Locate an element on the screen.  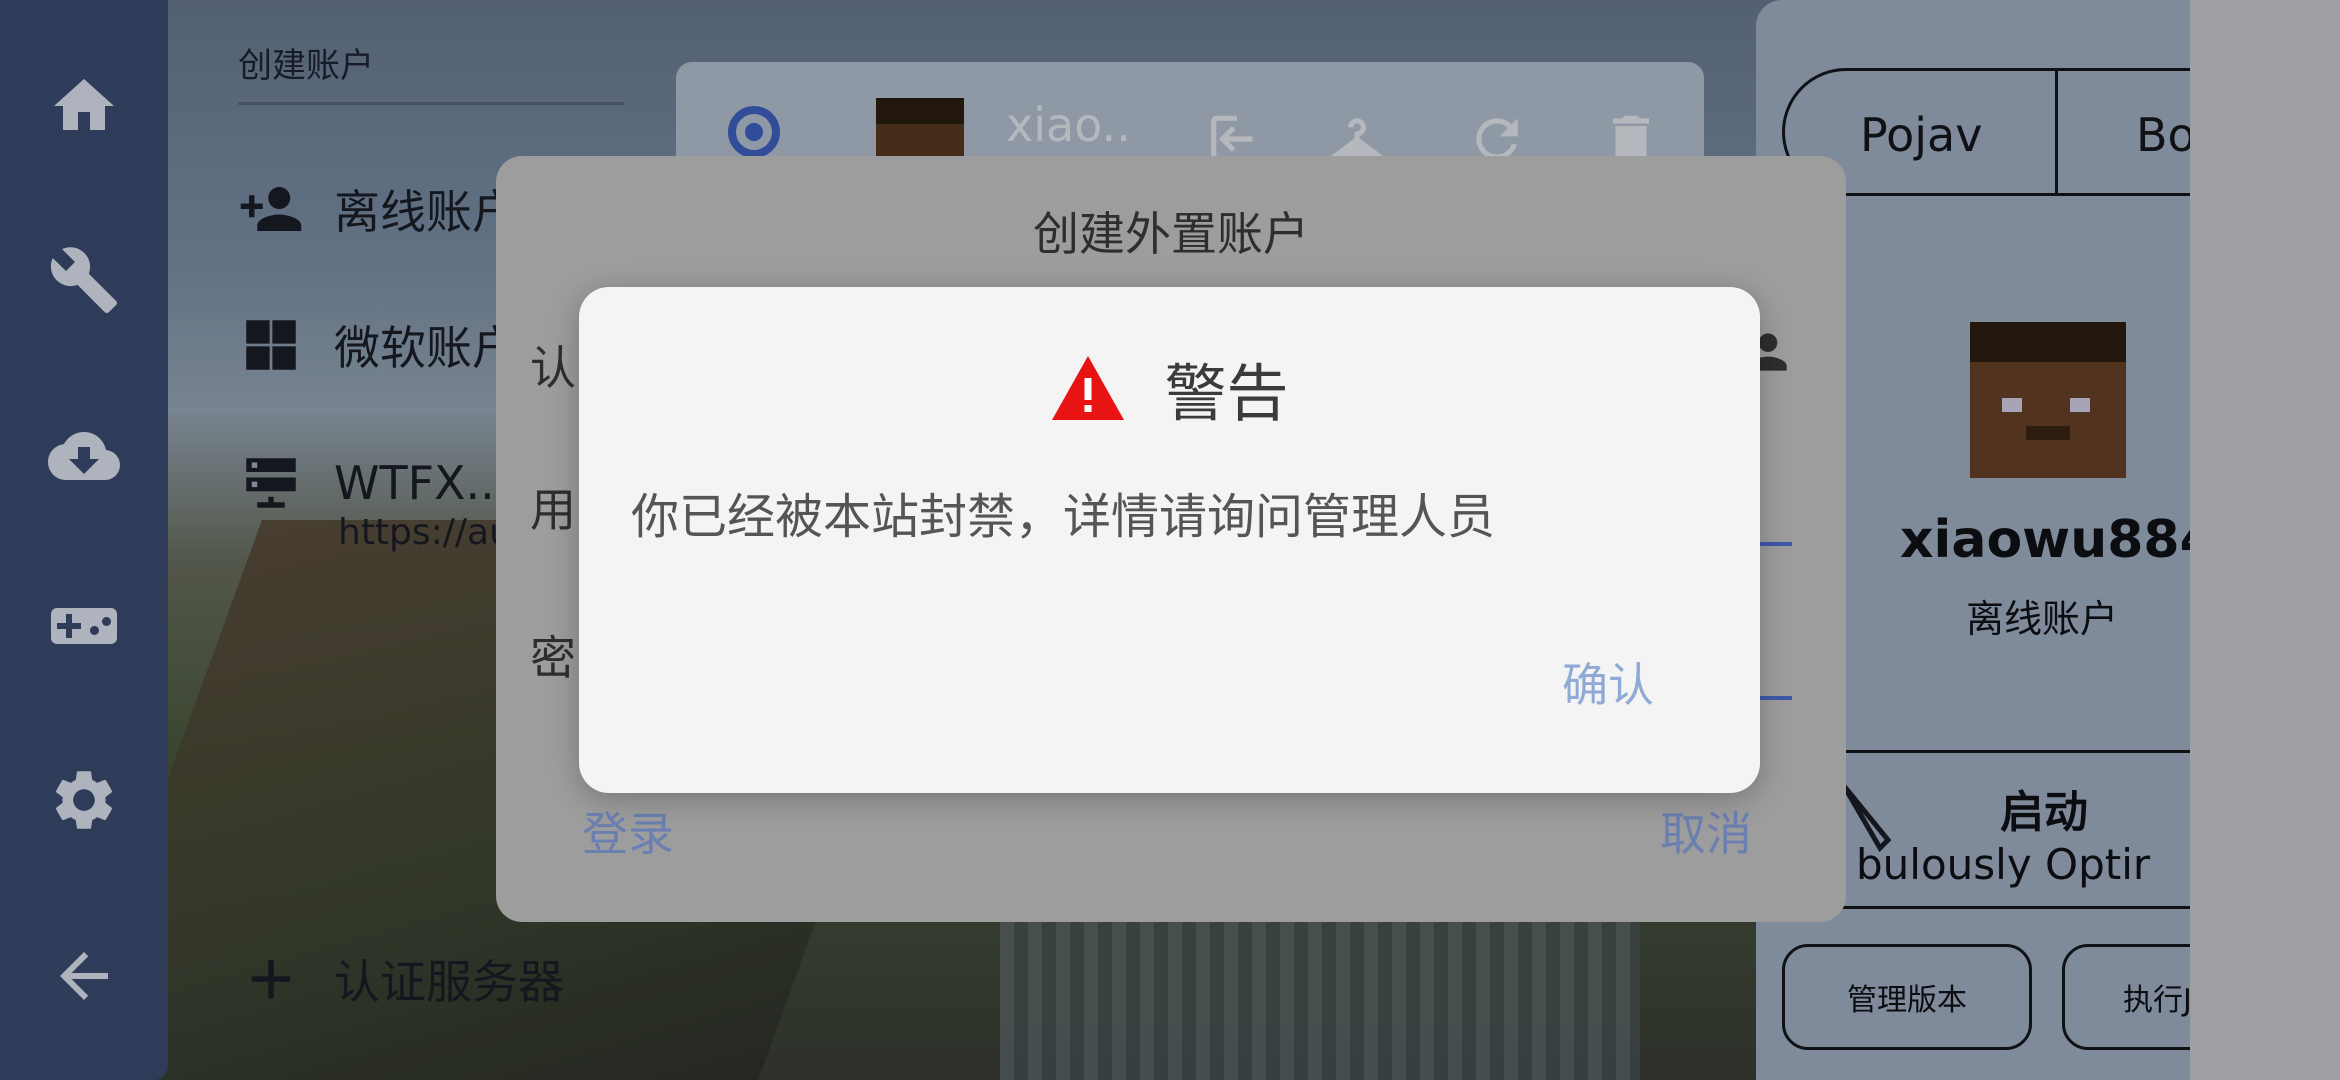
login-button: 登录 is located at coordinates (628, 831).